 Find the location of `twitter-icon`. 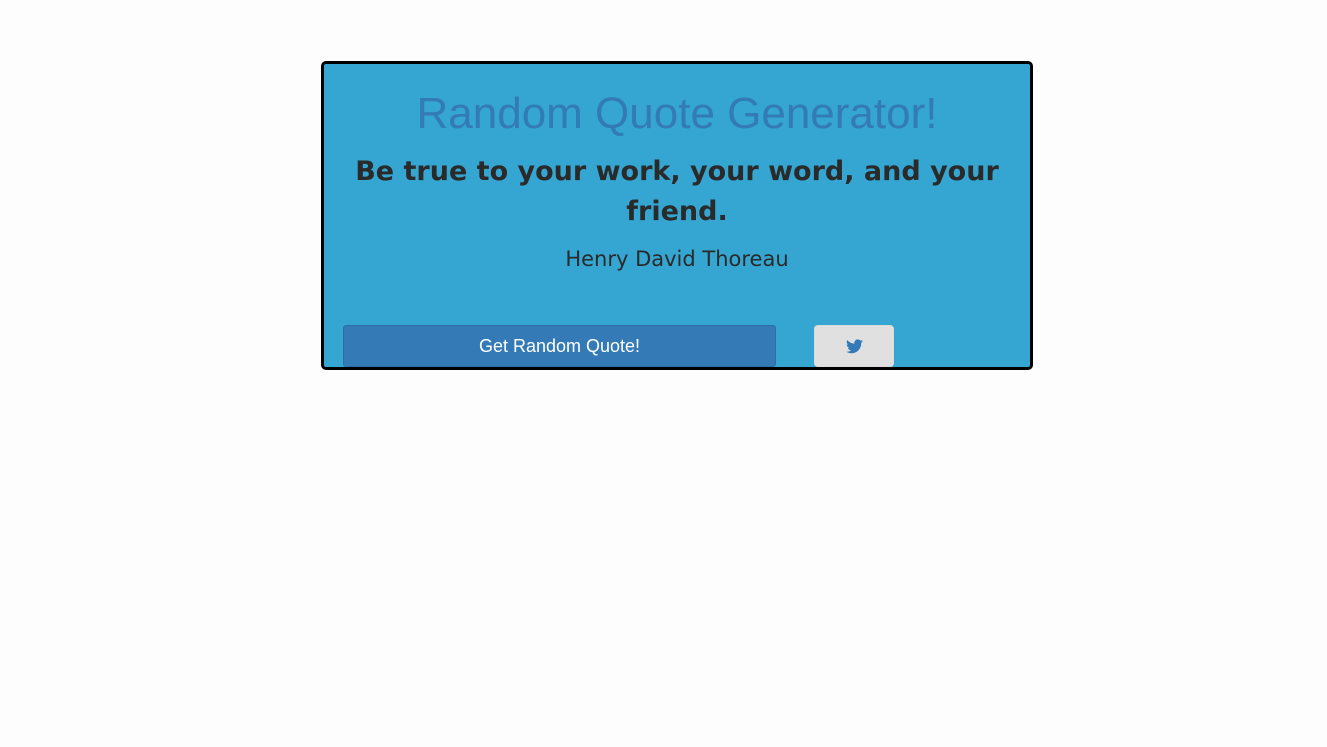

twitter-icon is located at coordinates (854, 345).